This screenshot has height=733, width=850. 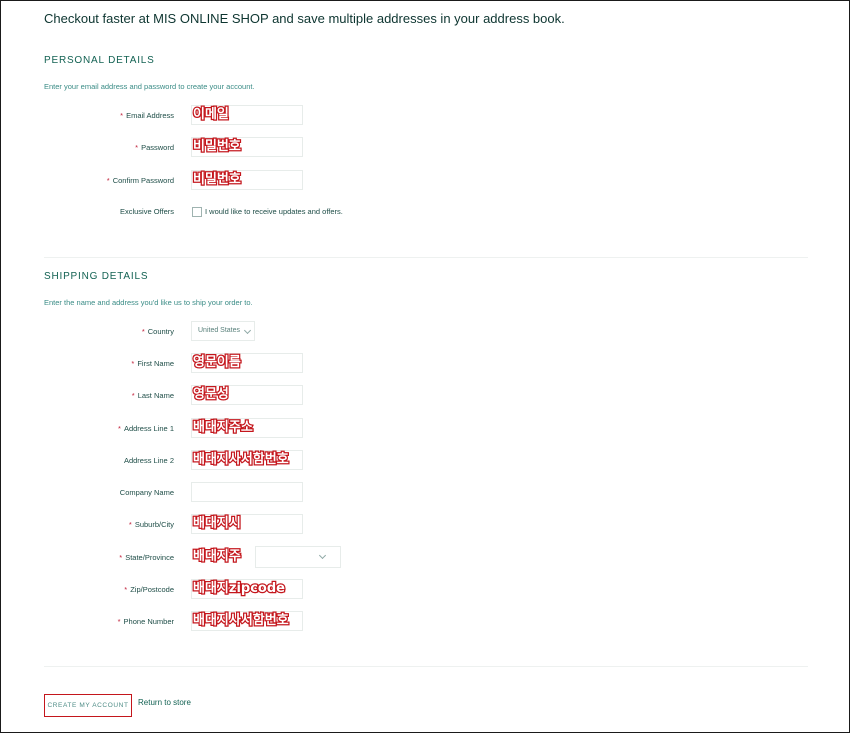 I want to click on country-value: United States, so click(x=219, y=330).